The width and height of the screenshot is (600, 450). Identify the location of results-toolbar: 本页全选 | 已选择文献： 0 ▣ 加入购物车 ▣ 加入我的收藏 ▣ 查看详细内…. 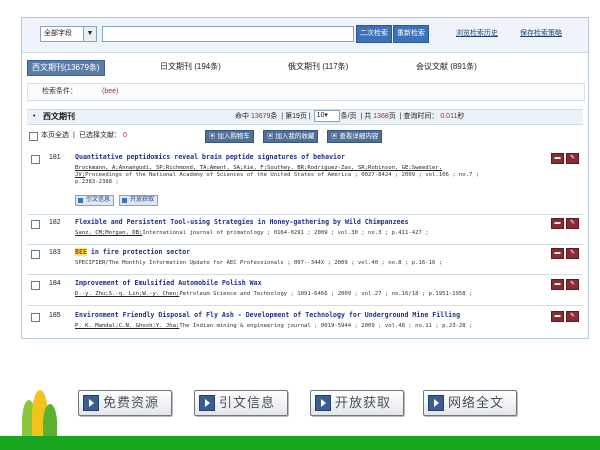
(305, 136).